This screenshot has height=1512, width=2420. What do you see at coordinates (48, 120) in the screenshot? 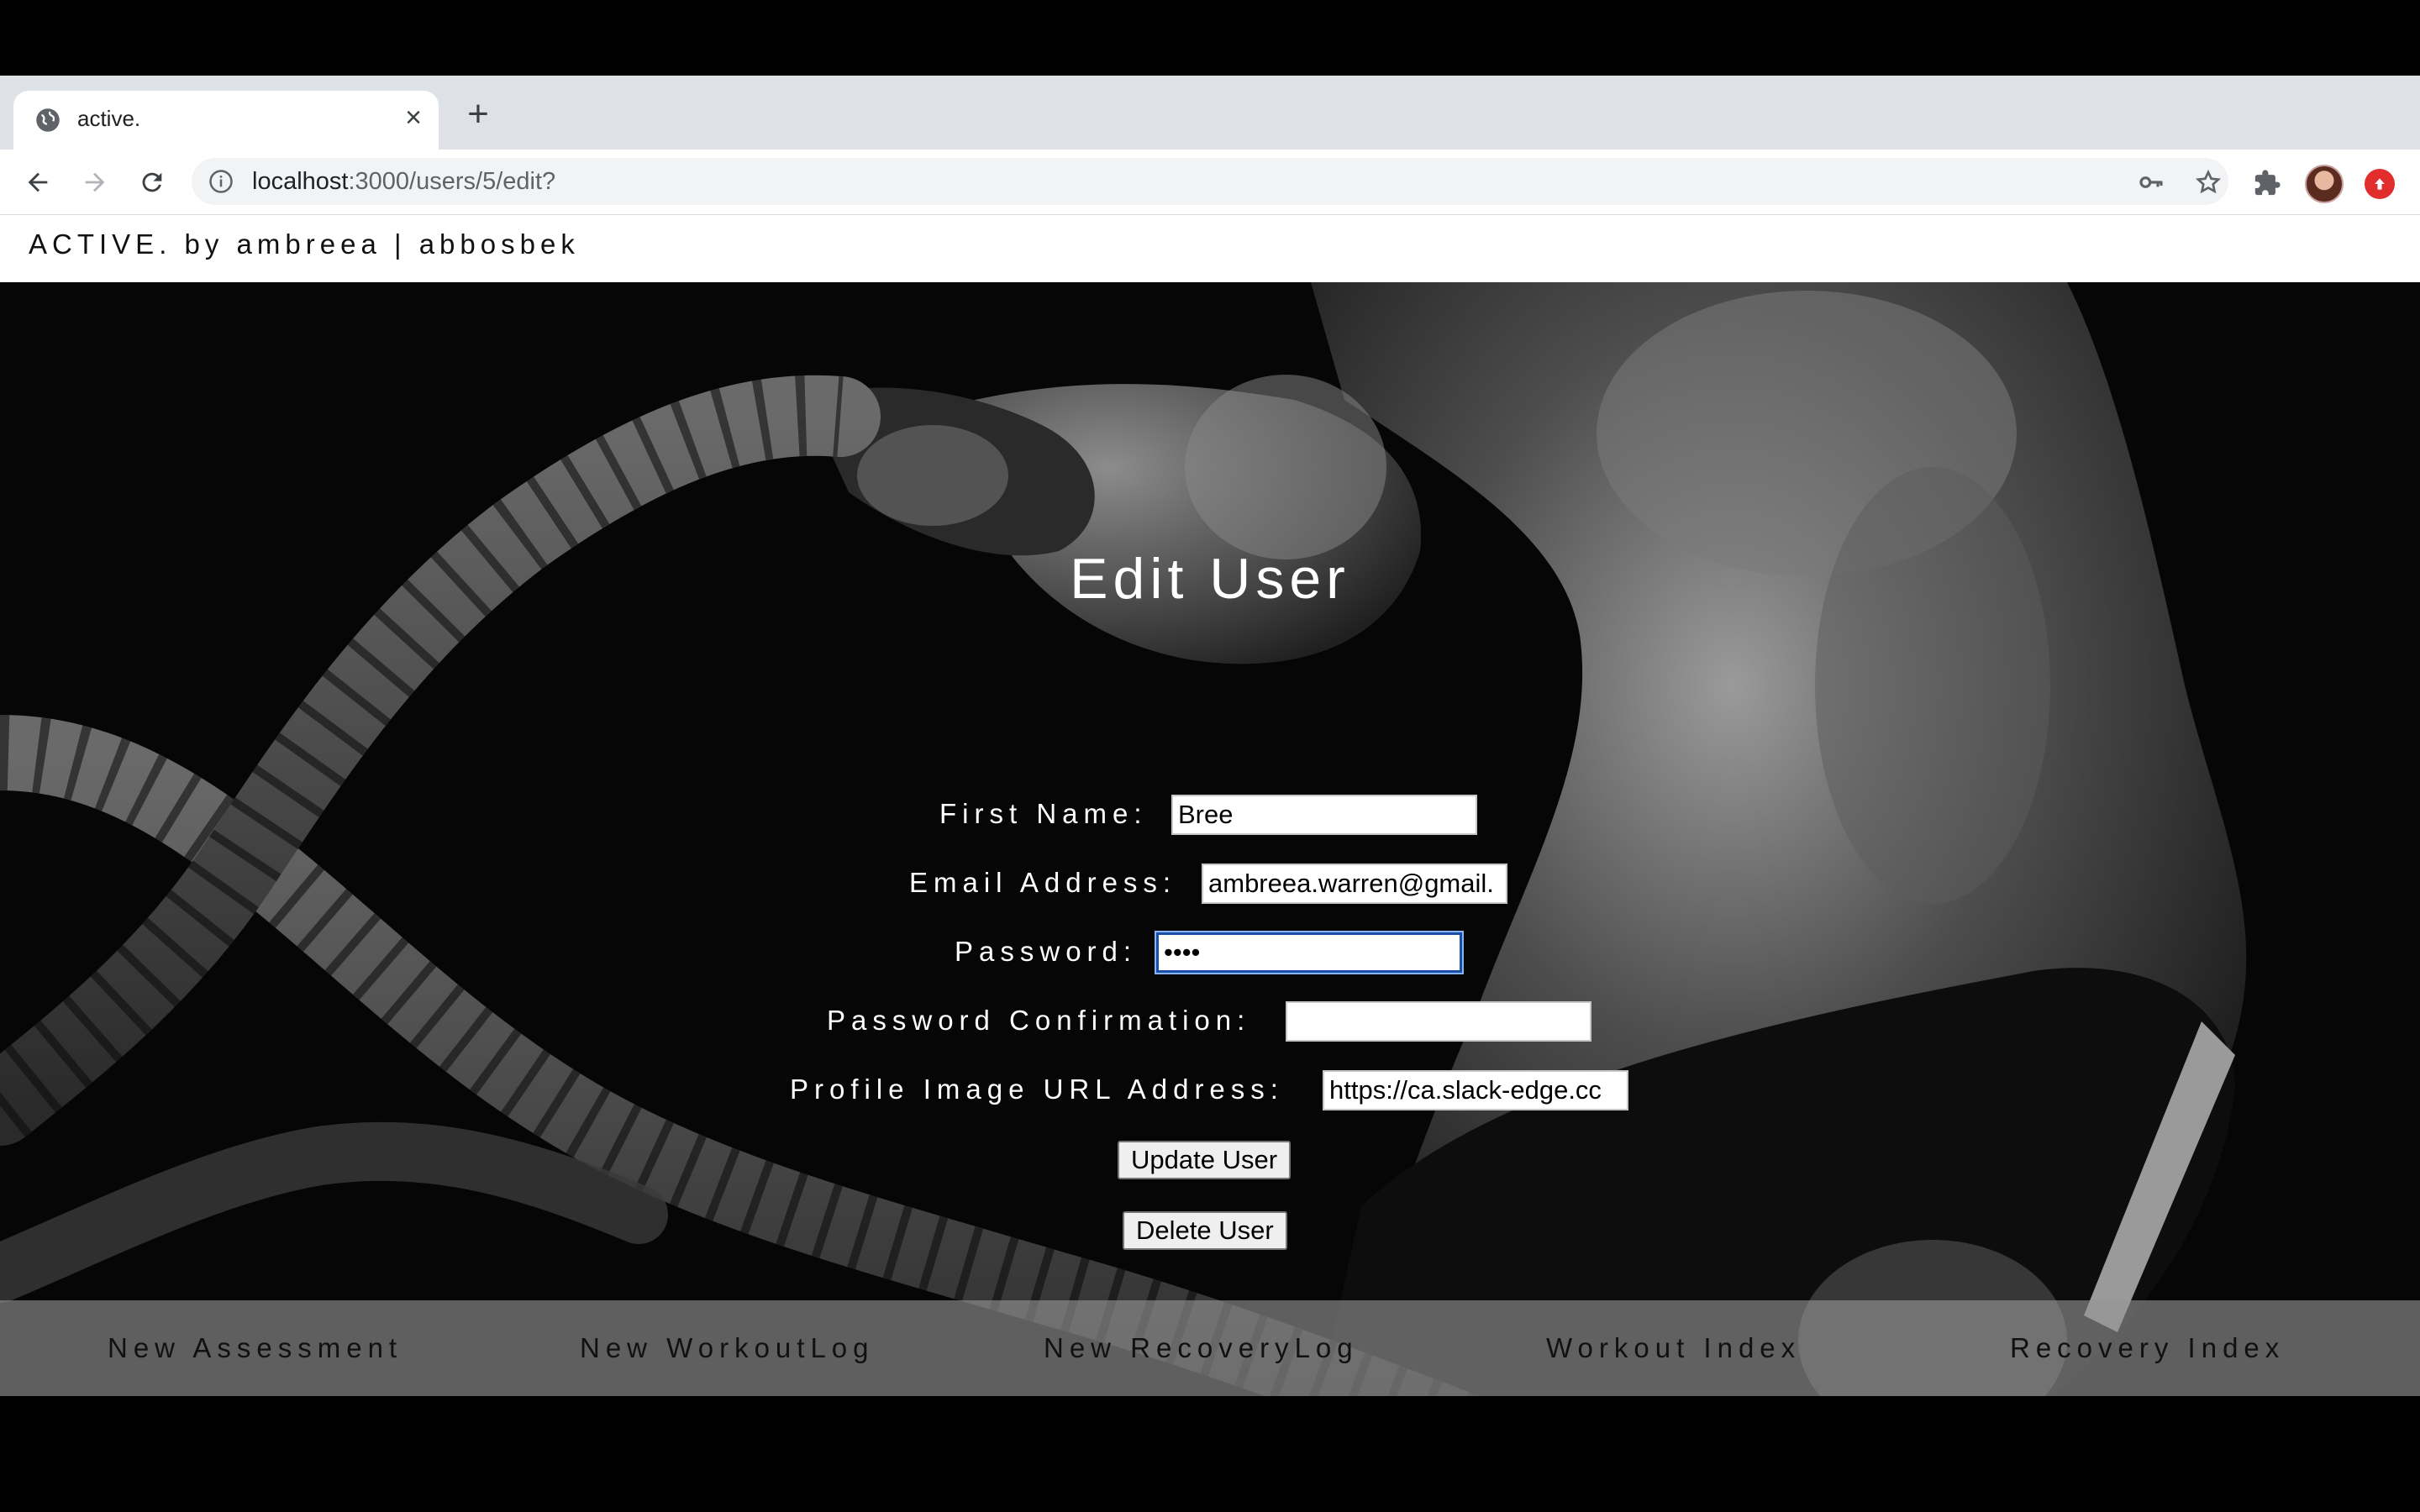
I see `globe-icon` at bounding box center [48, 120].